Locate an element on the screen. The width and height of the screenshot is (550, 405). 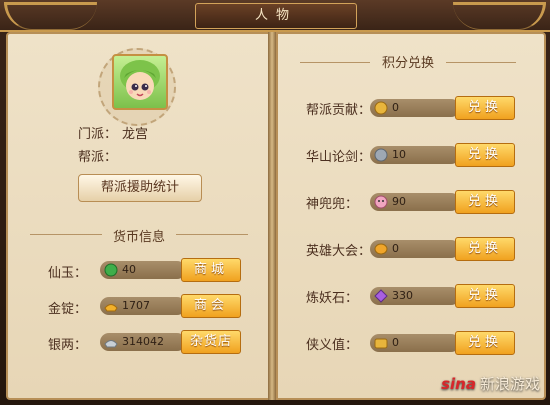
hero-coin-icon is located at coordinates (381, 249).